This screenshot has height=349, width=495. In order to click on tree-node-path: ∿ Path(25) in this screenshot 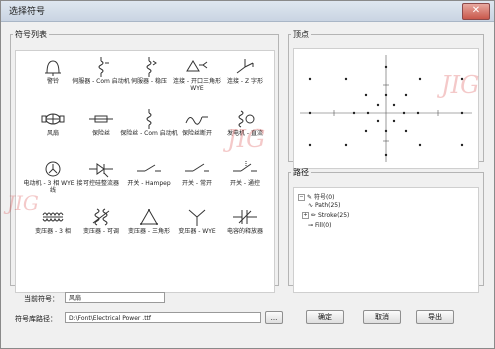, I will do `click(324, 205)`.